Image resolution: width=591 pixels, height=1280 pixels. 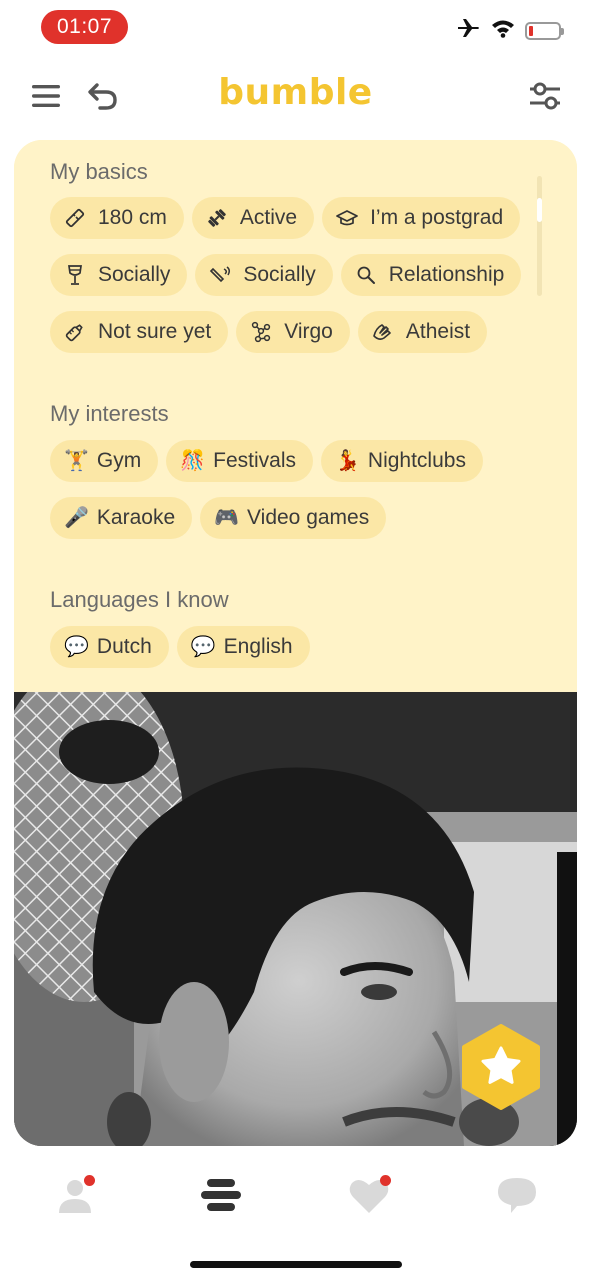 What do you see at coordinates (369, 1195) in the screenshot?
I see `nav-likes` at bounding box center [369, 1195].